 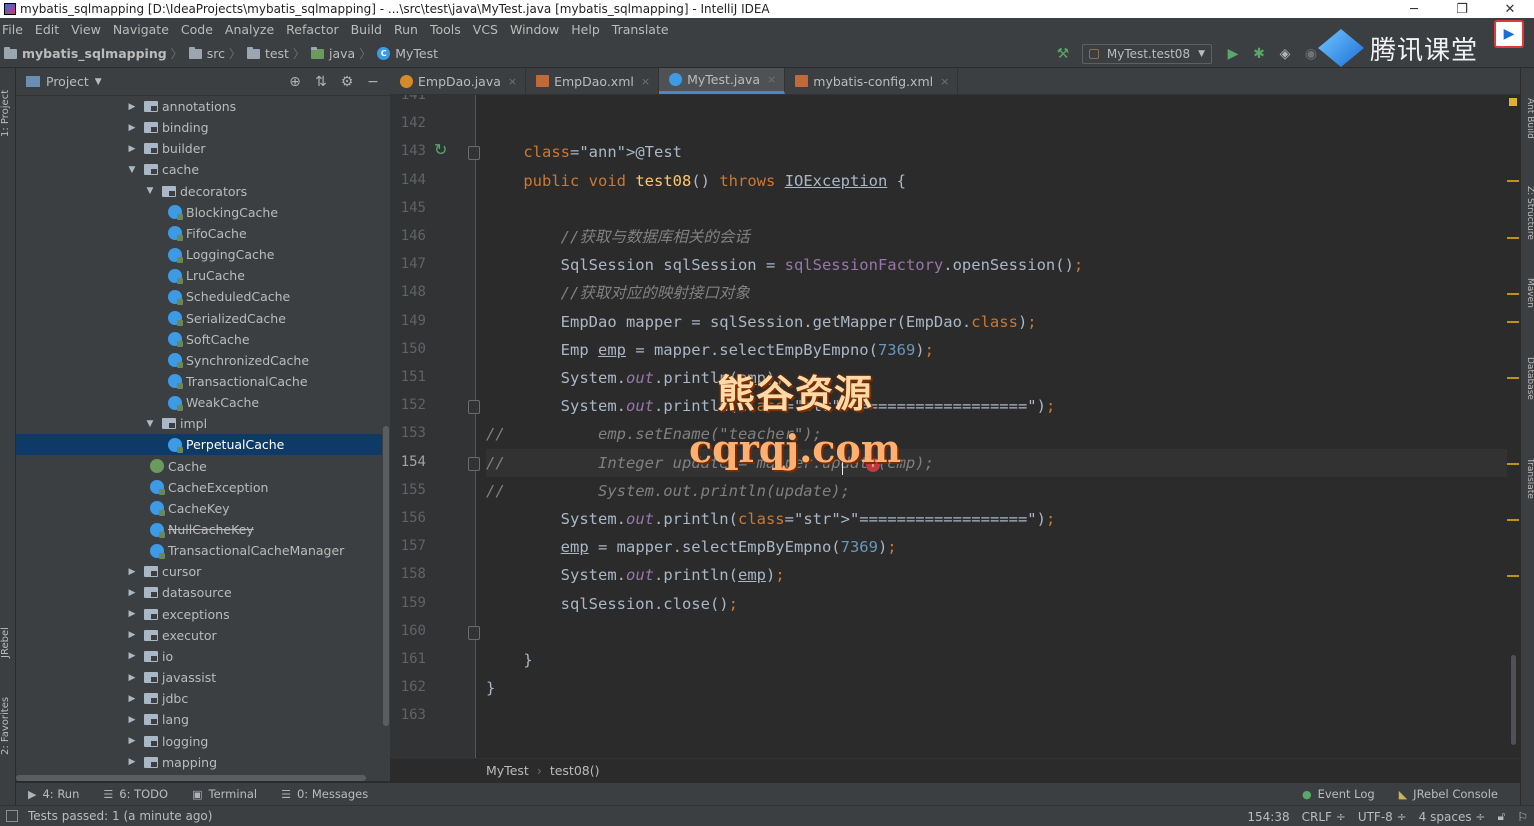 I want to click on tree-node-cache: Cache, so click(x=199, y=466).